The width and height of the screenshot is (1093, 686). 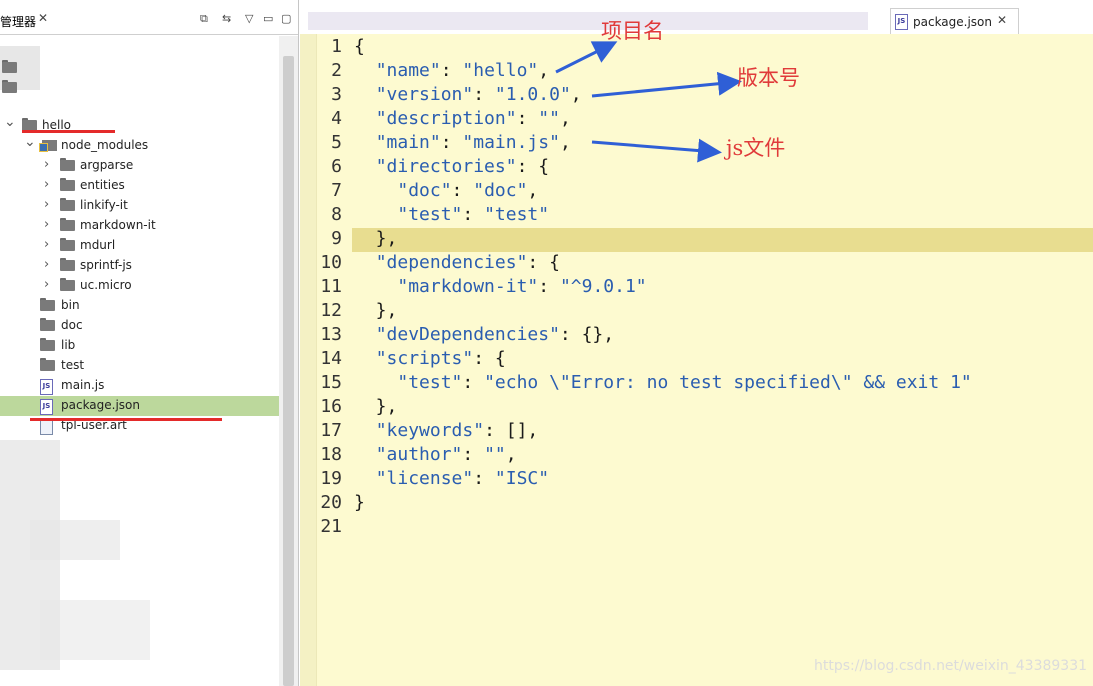 I want to click on annotation-js-file: js文件, so click(x=756, y=148).